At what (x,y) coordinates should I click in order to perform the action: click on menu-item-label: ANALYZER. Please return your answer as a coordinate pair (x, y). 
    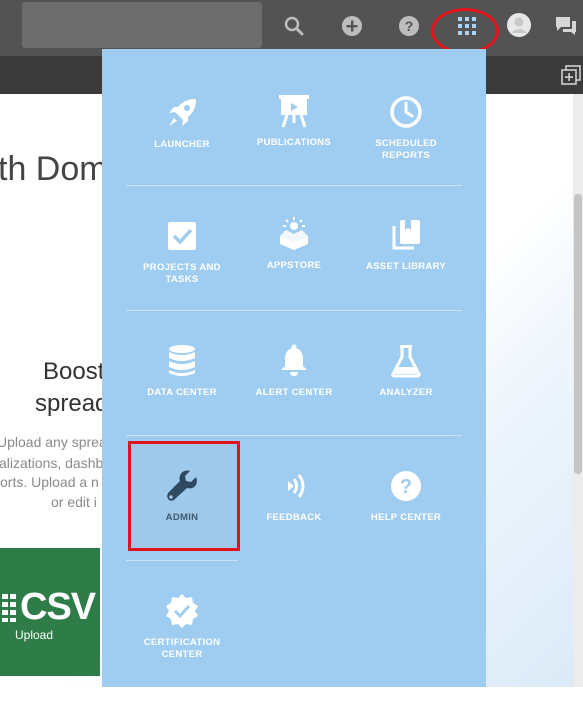
    Looking at the image, I should click on (406, 392).